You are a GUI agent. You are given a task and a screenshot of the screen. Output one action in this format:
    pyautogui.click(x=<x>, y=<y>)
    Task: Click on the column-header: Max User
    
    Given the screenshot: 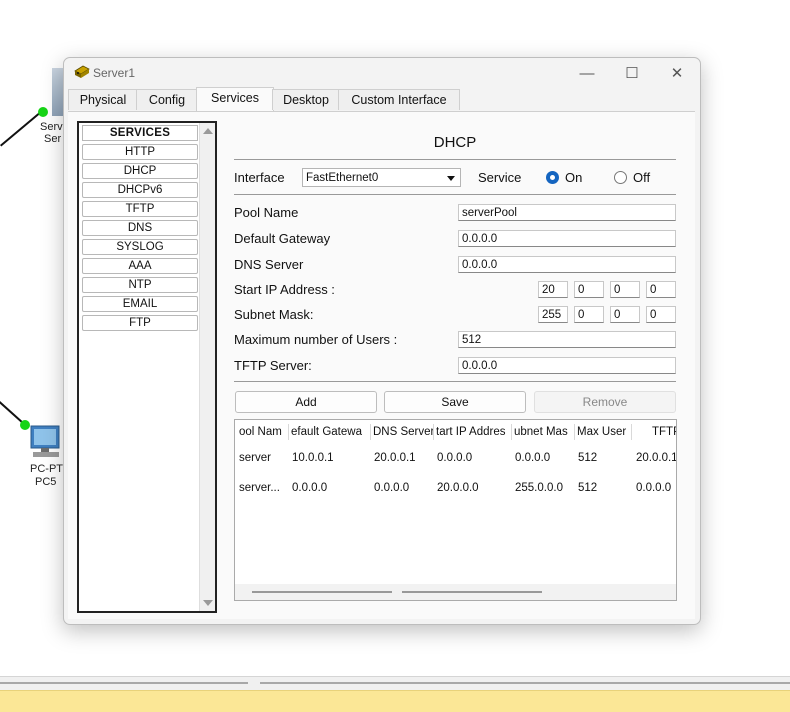 What is the action you would take?
    pyautogui.click(x=603, y=432)
    